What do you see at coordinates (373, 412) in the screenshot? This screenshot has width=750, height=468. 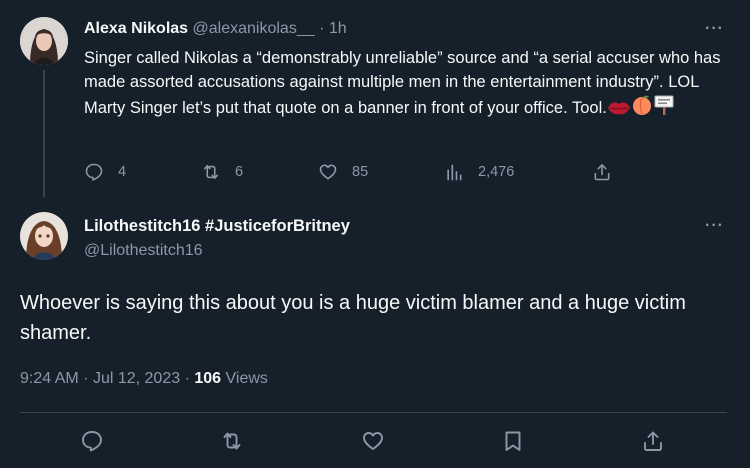 I see `divider` at bounding box center [373, 412].